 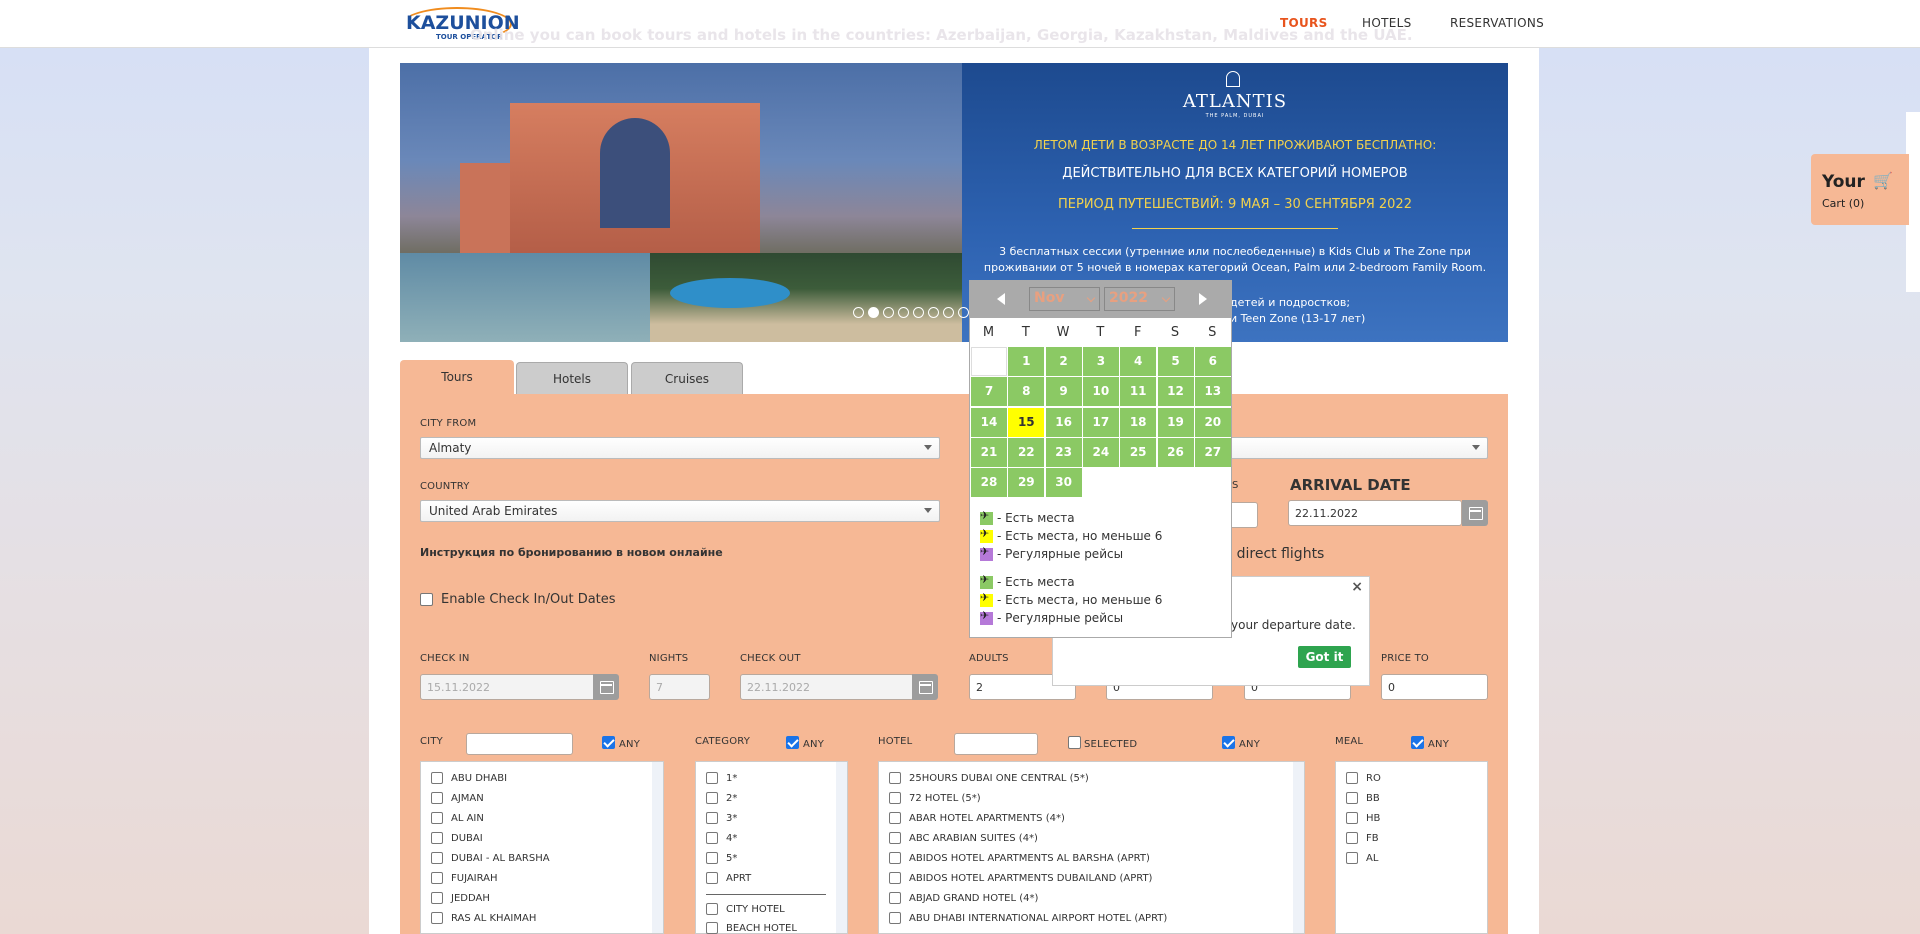 I want to click on calendar-day: 15, so click(x=1026, y=422).